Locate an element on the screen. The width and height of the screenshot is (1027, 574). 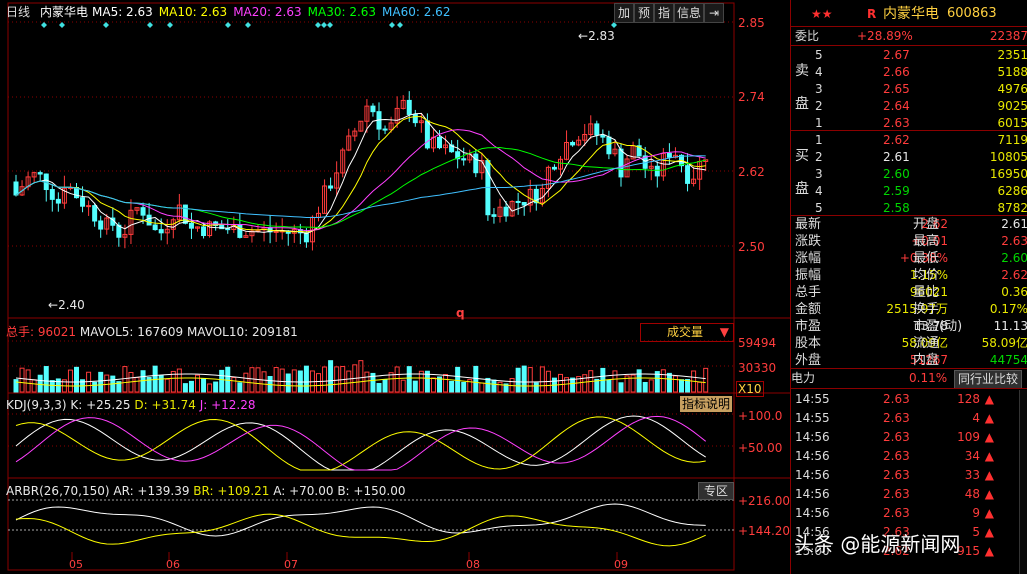
buy-label: 盘 is located at coordinates (802, 189).